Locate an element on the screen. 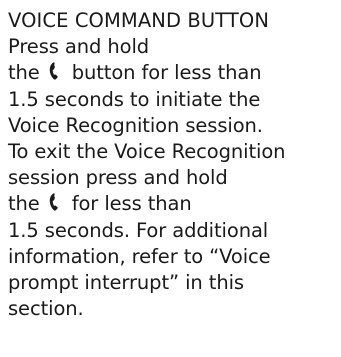 Image resolution: width=341 pixels, height=357 pixels. text-line-with-icon: the for less than is located at coordinates (173, 204).